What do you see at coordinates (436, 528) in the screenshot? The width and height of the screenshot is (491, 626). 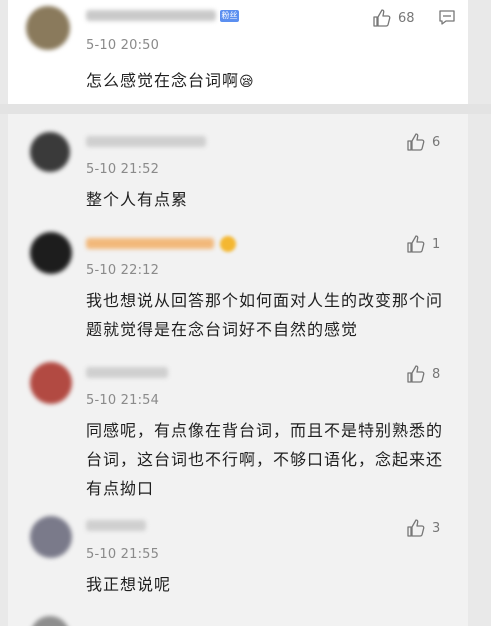 I see `like-count: 3` at bounding box center [436, 528].